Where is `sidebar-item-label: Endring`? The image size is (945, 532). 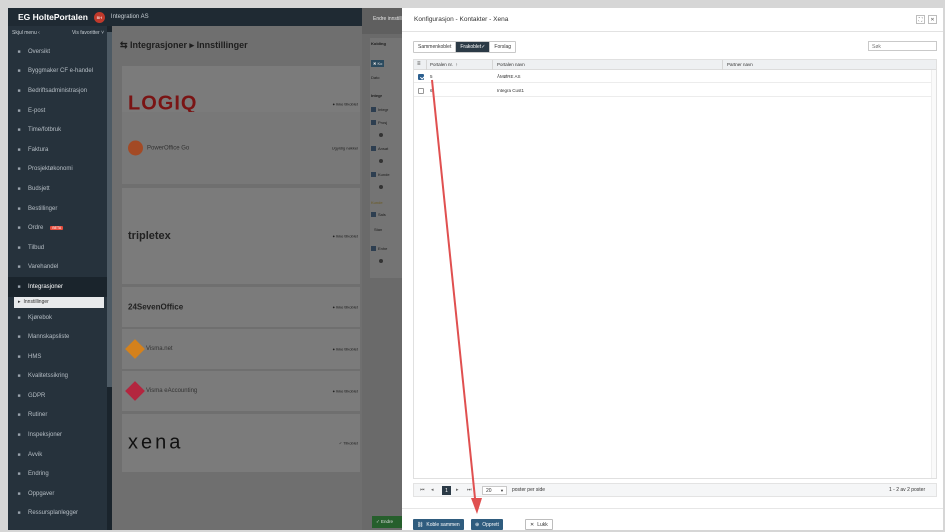 sidebar-item-label: Endring is located at coordinates (38, 474).